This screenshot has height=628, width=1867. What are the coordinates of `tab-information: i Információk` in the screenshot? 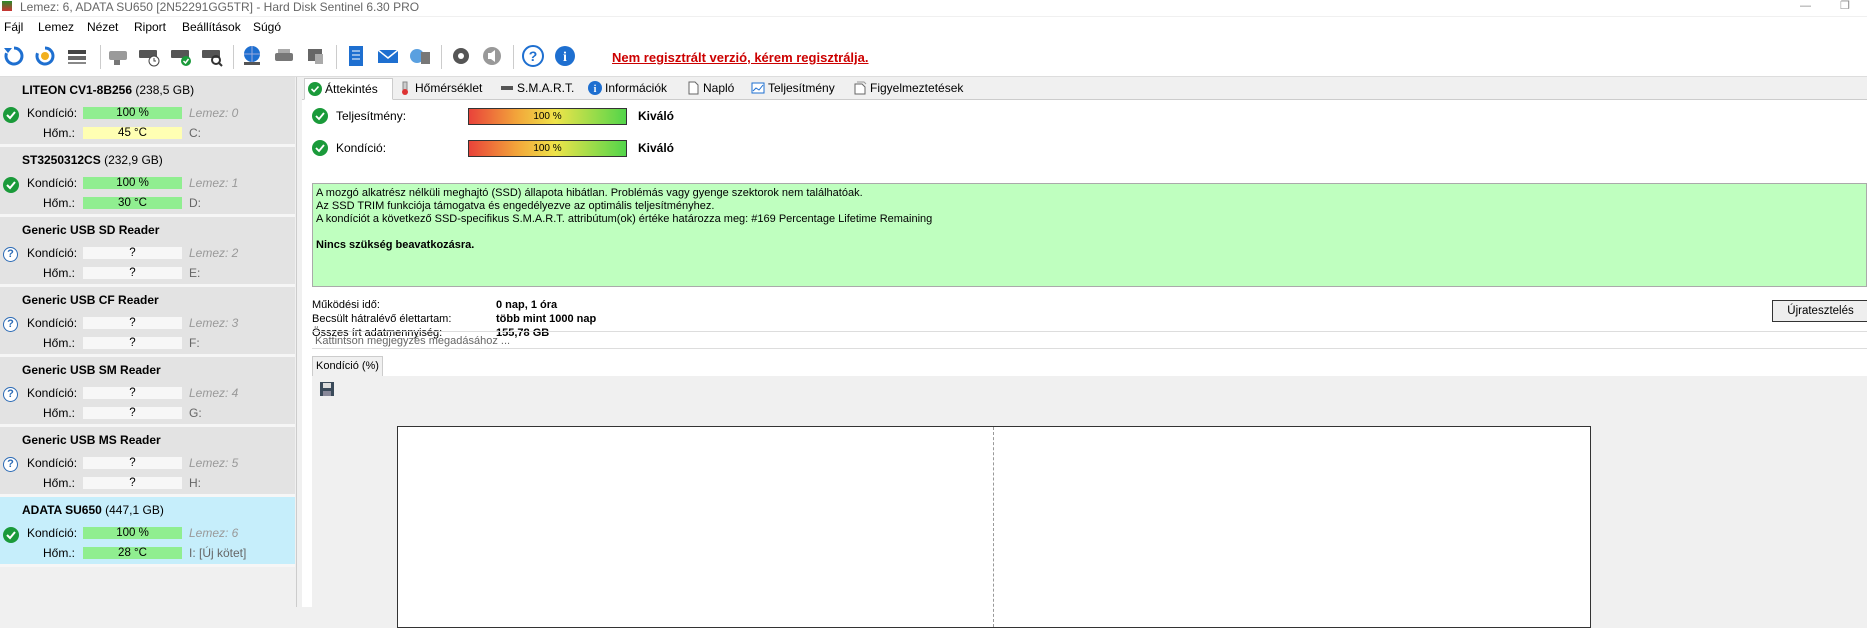 It's located at (626, 88).